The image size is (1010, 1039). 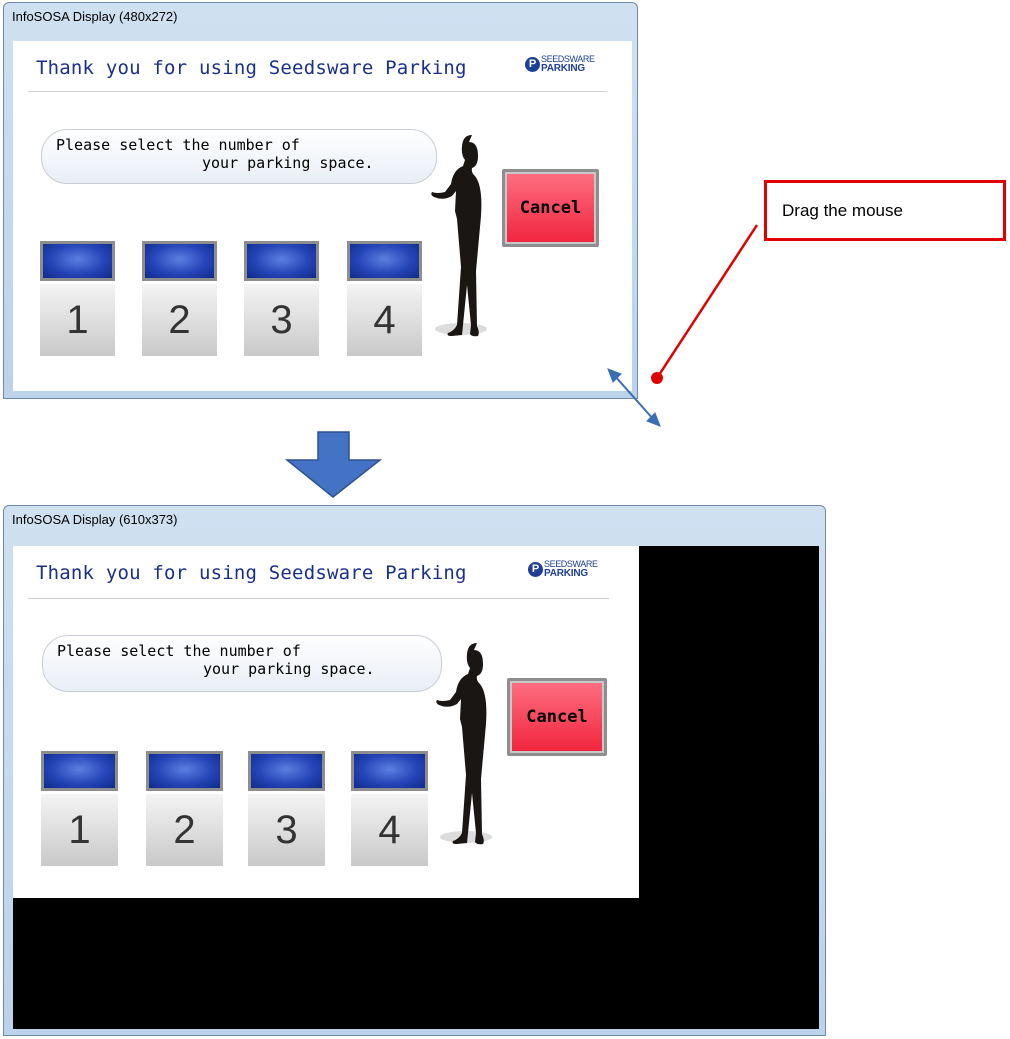 What do you see at coordinates (657, 378) in the screenshot?
I see `pointer-dot` at bounding box center [657, 378].